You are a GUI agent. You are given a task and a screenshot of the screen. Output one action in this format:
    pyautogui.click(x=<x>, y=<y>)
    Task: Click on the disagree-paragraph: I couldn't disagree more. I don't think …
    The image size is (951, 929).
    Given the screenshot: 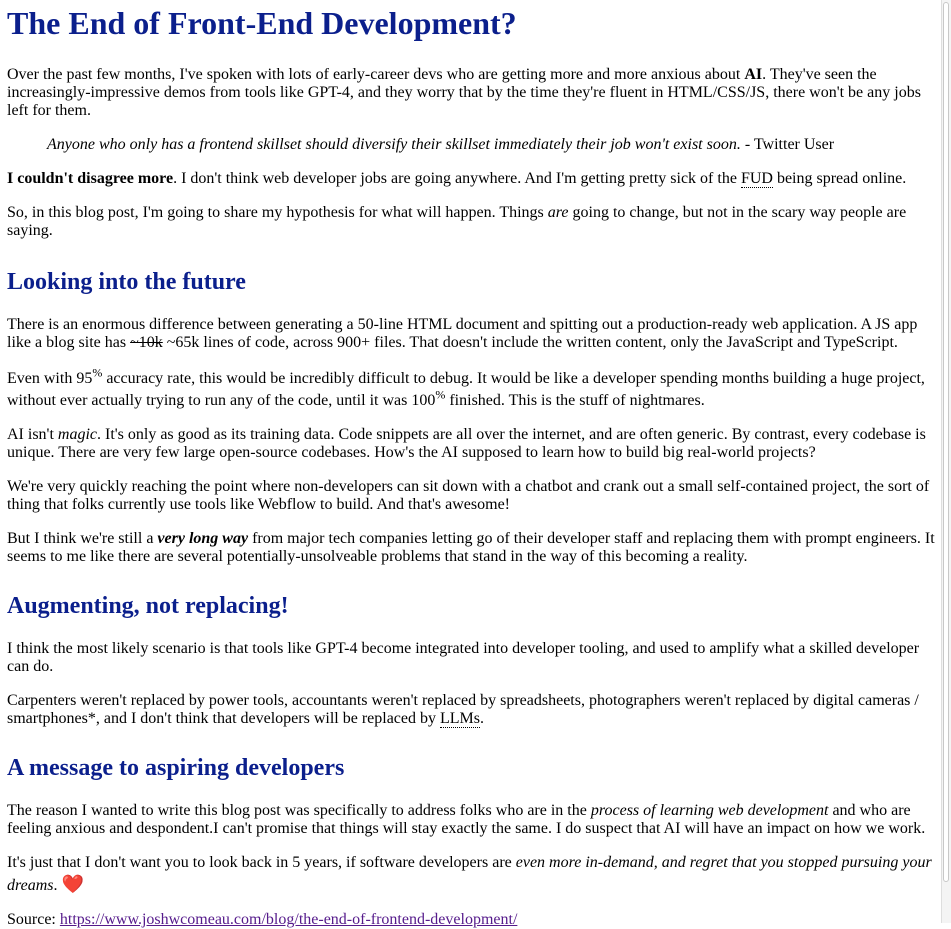 What is the action you would take?
    pyautogui.click(x=472, y=179)
    